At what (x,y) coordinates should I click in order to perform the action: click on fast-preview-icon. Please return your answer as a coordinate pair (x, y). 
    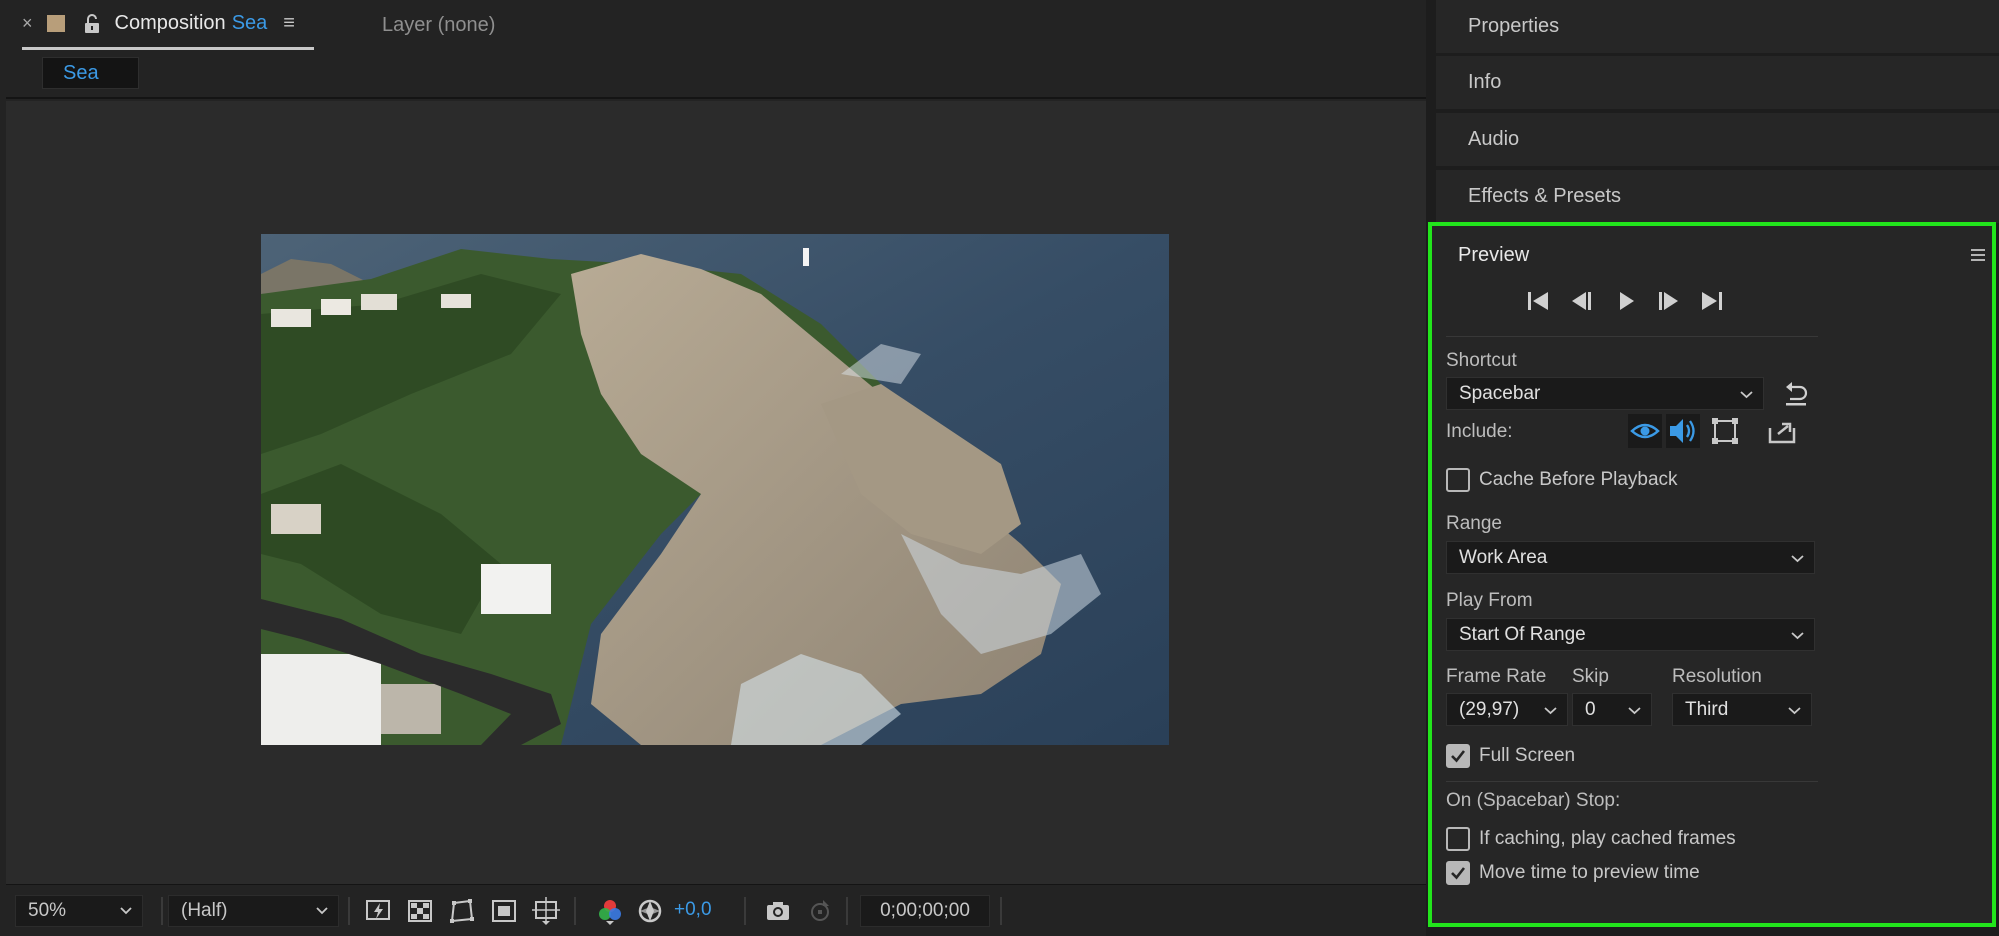
    Looking at the image, I should click on (378, 911).